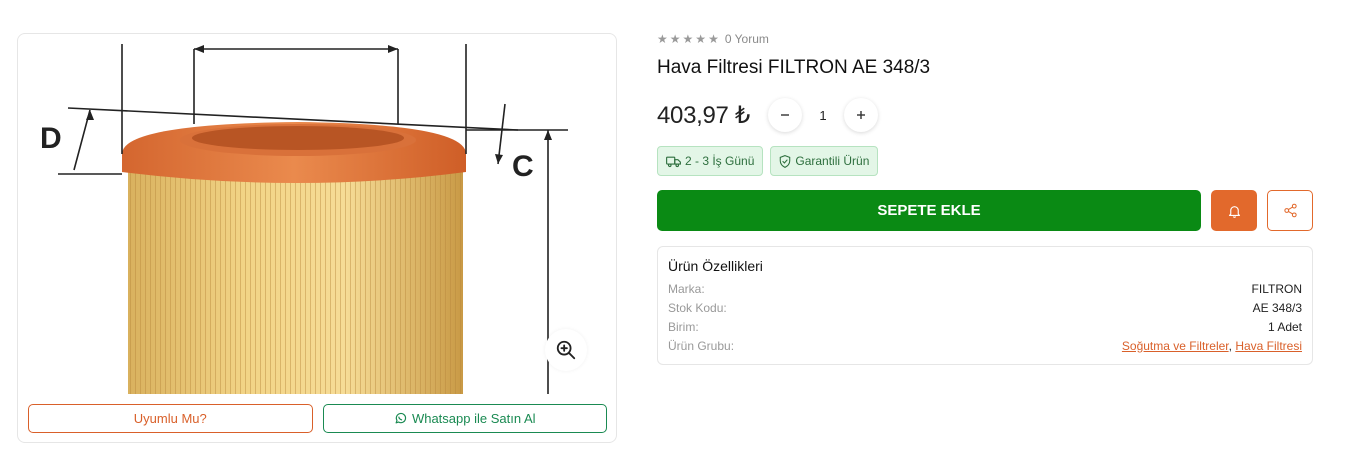 The image size is (1350, 462). What do you see at coordinates (401, 418) in the screenshot?
I see `whatsapp-icon` at bounding box center [401, 418].